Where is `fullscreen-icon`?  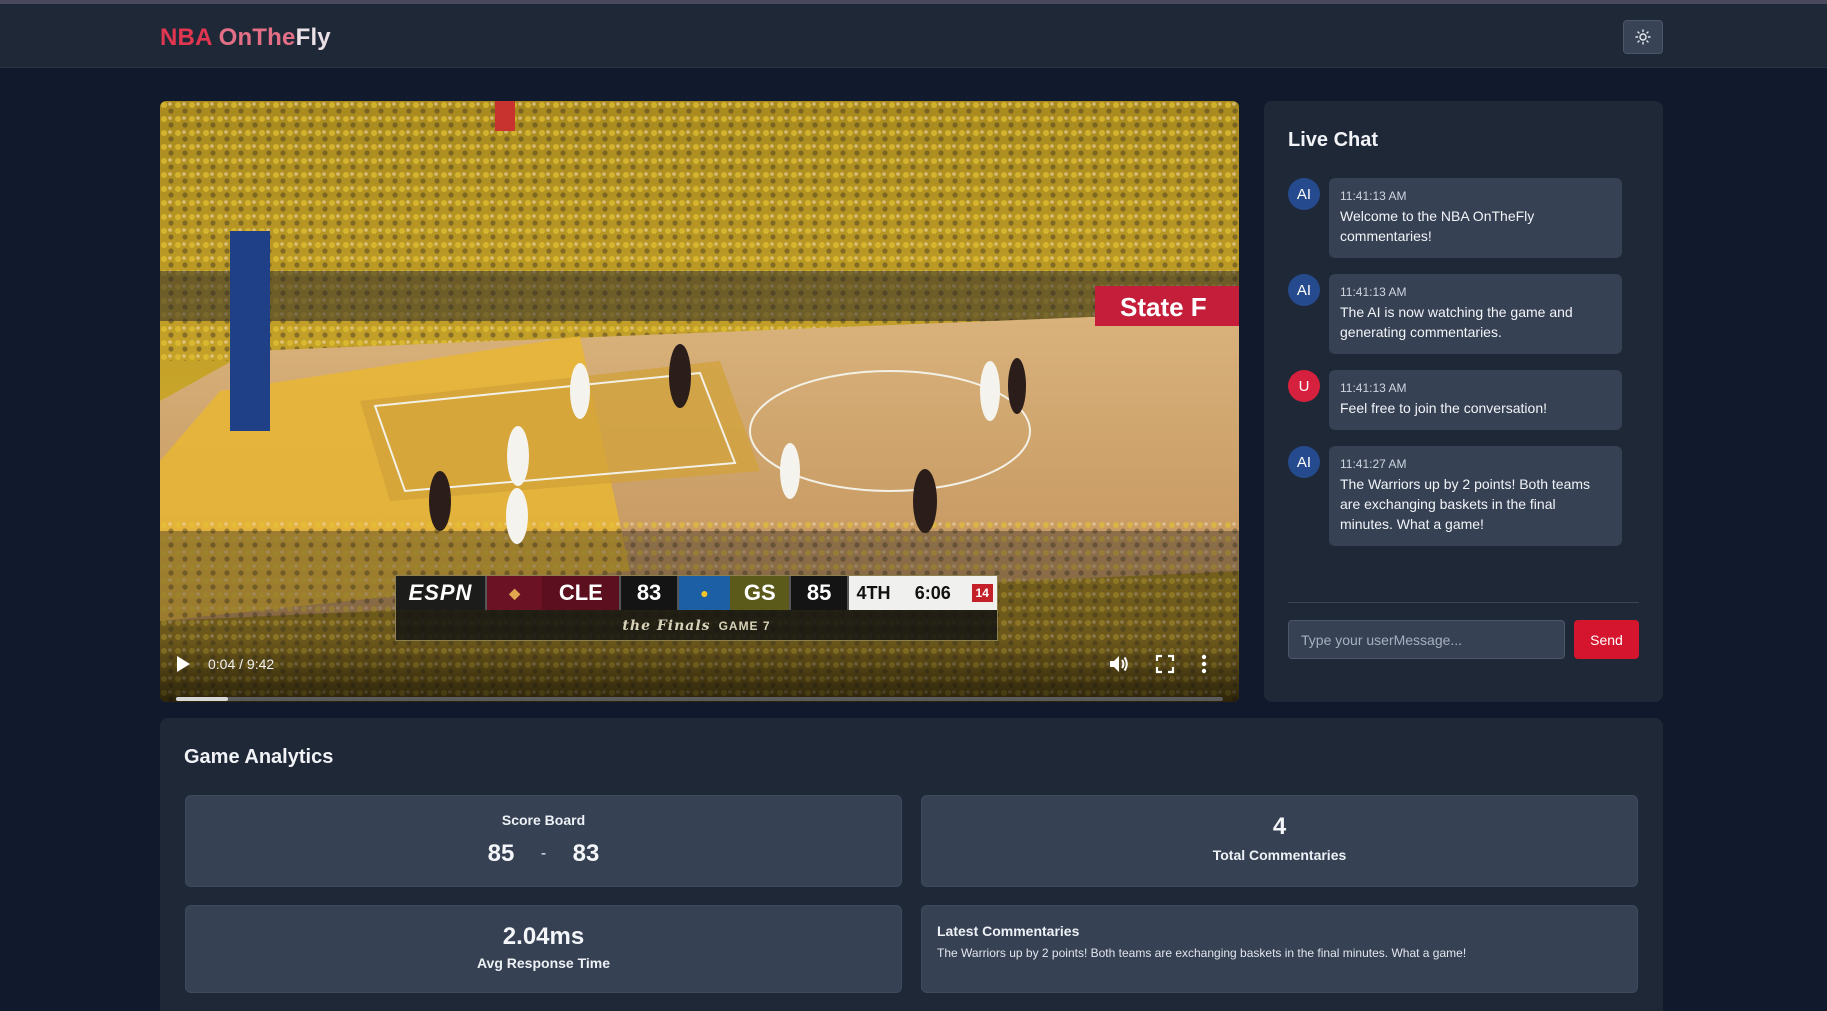
fullscreen-icon is located at coordinates (1165, 664).